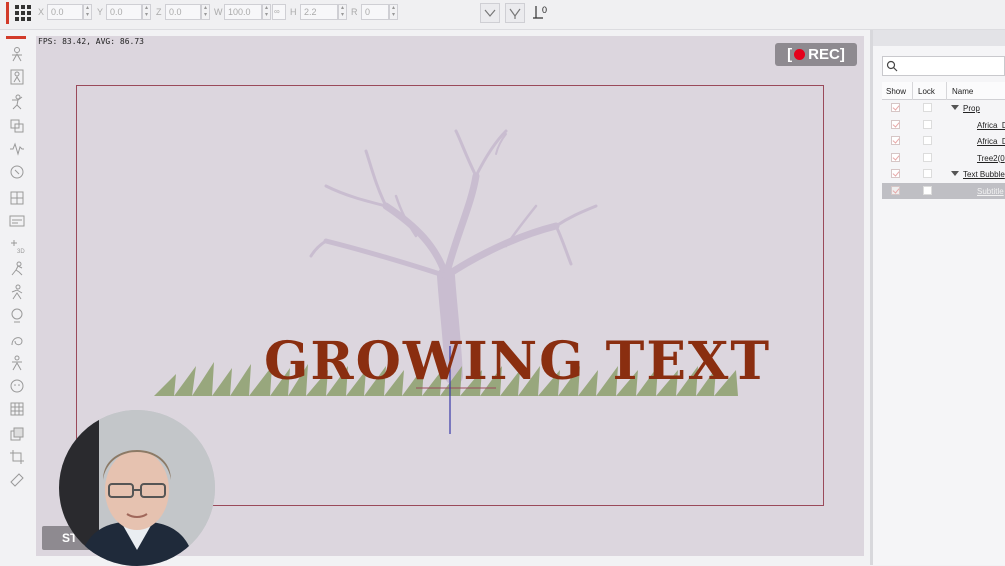 This screenshot has width=1005, height=566. What do you see at coordinates (319, 12) in the screenshot?
I see `h-input: 2.2` at bounding box center [319, 12].